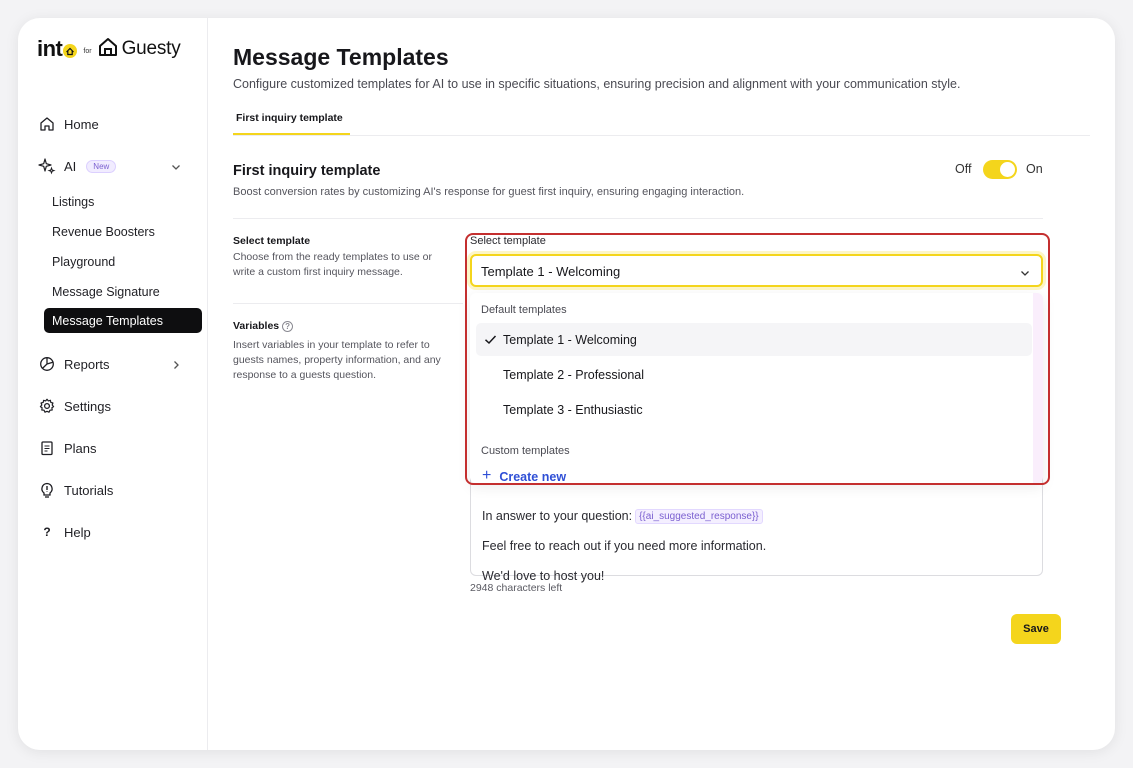 The height and width of the screenshot is (768, 1133). What do you see at coordinates (307, 171) in the screenshot?
I see `section-title: First inquiry template` at bounding box center [307, 171].